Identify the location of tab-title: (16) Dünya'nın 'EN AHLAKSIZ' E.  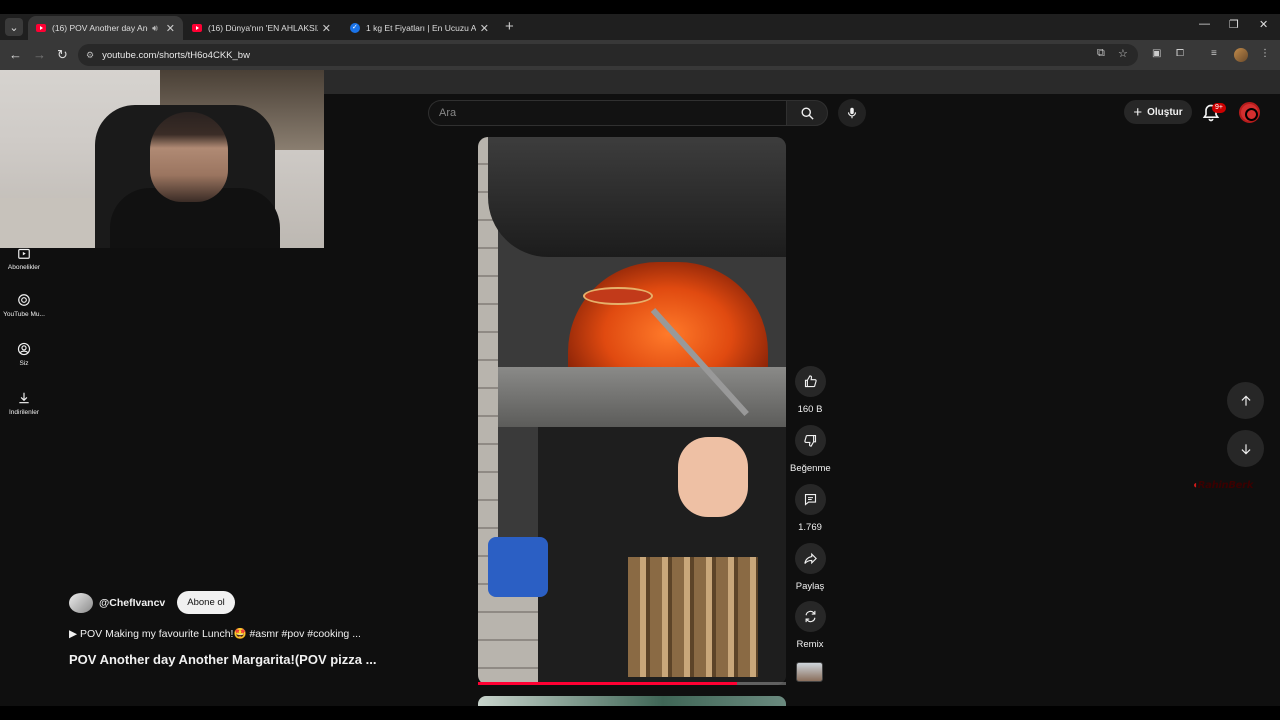
(263, 28).